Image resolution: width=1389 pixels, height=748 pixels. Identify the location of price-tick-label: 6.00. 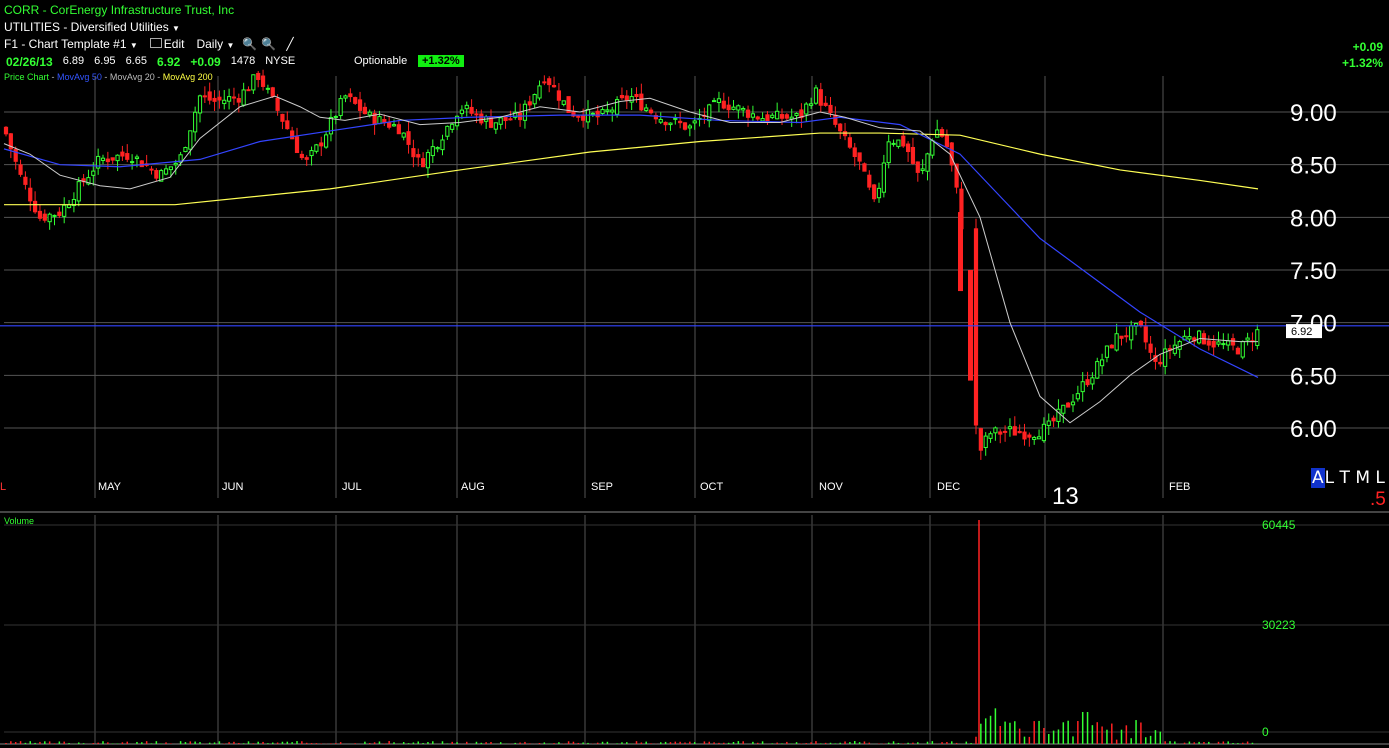
(1313, 429).